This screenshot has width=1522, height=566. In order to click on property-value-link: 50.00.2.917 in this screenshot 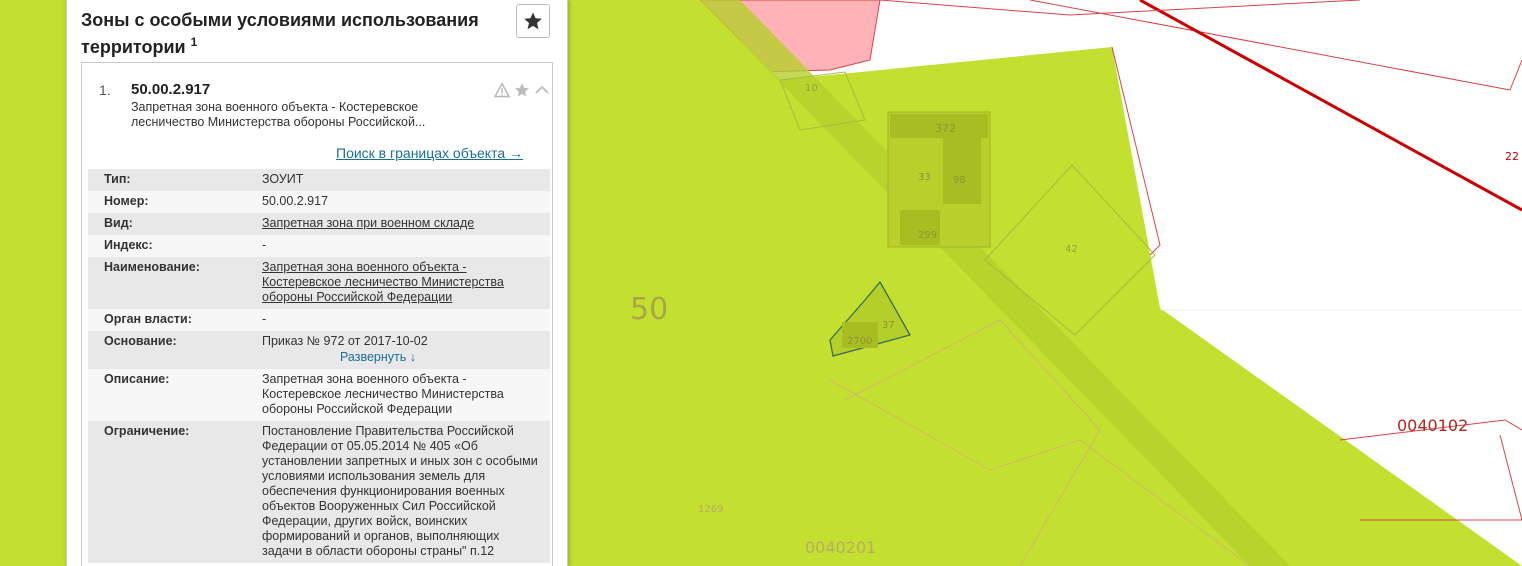, I will do `click(406, 202)`.